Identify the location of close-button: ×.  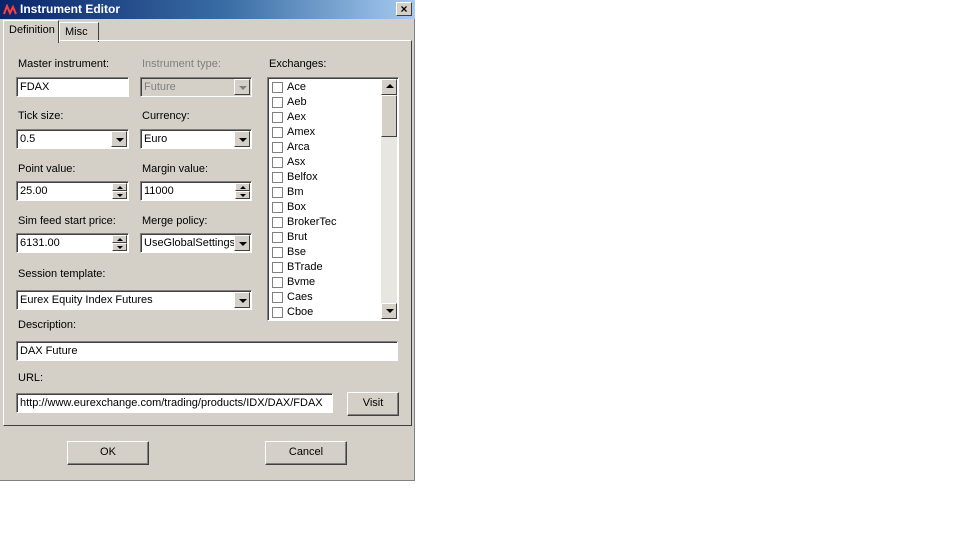
(404, 9).